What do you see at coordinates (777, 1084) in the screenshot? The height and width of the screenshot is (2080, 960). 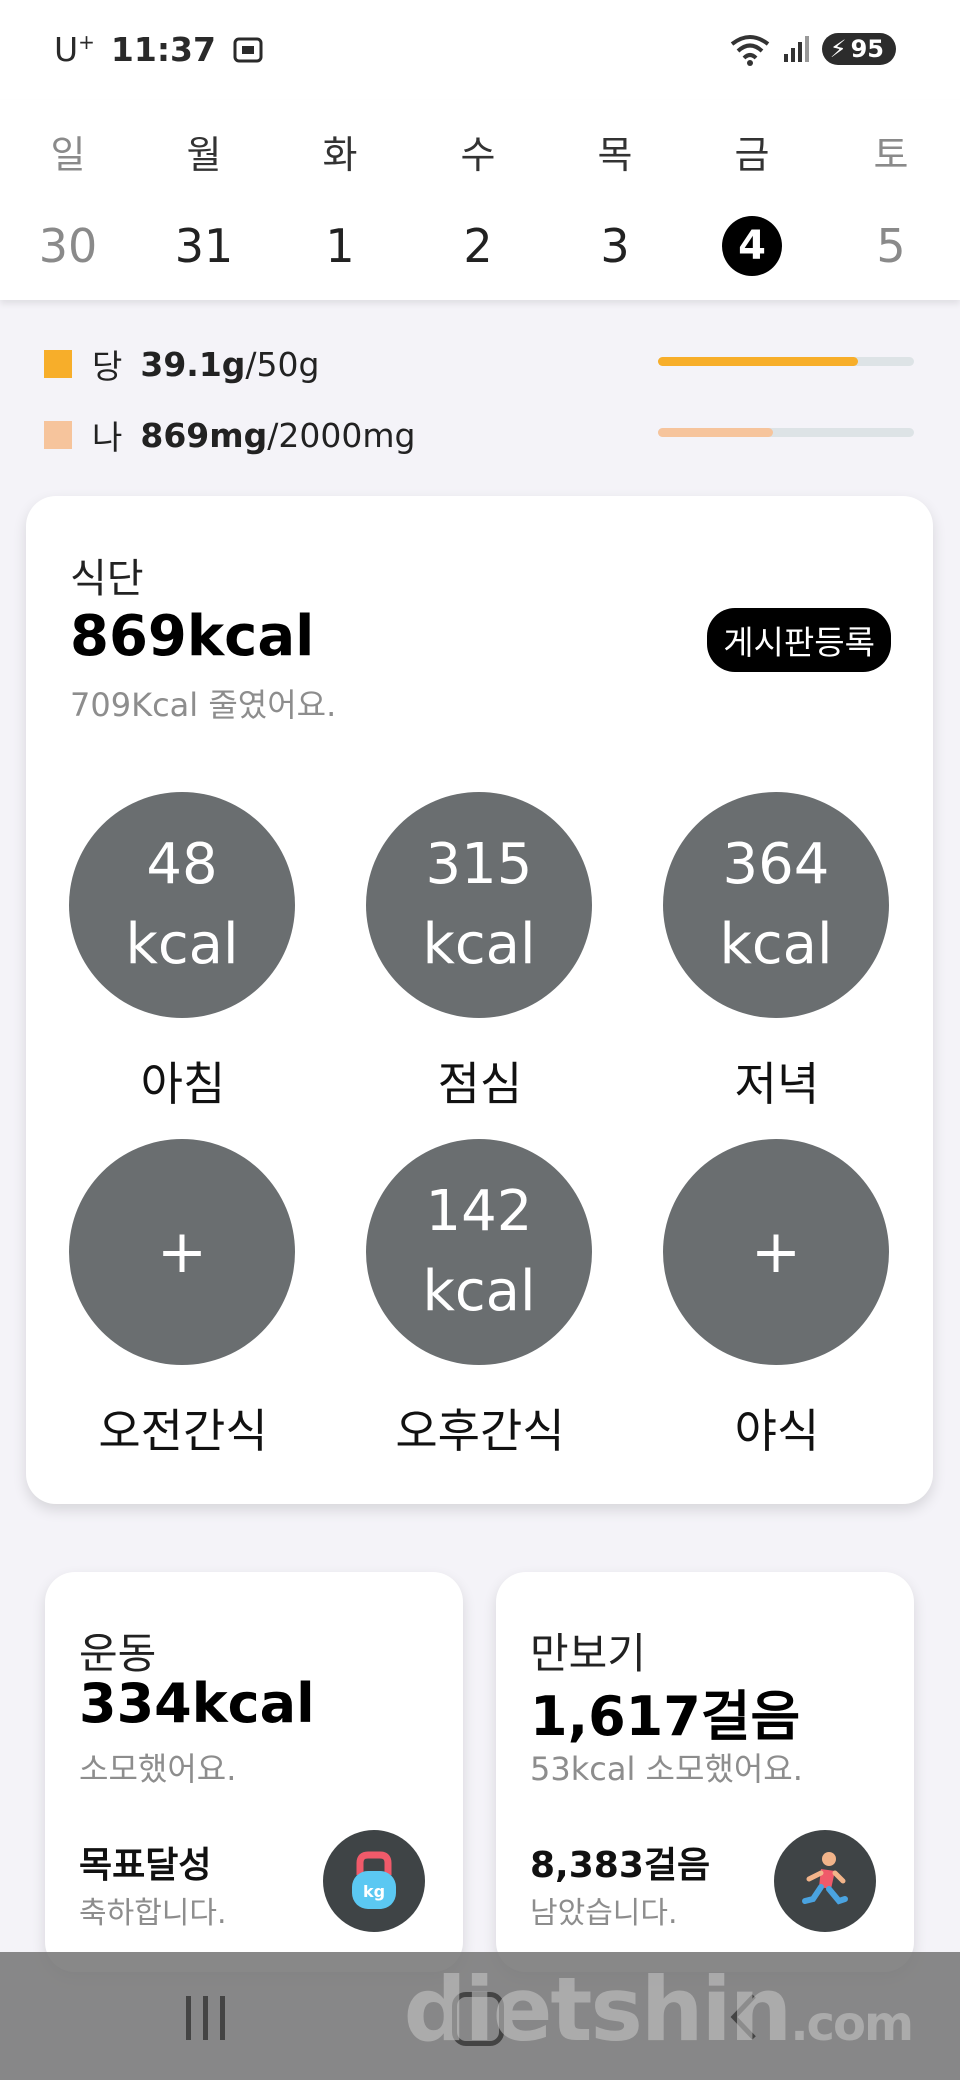 I see `meal-label: 저녁` at bounding box center [777, 1084].